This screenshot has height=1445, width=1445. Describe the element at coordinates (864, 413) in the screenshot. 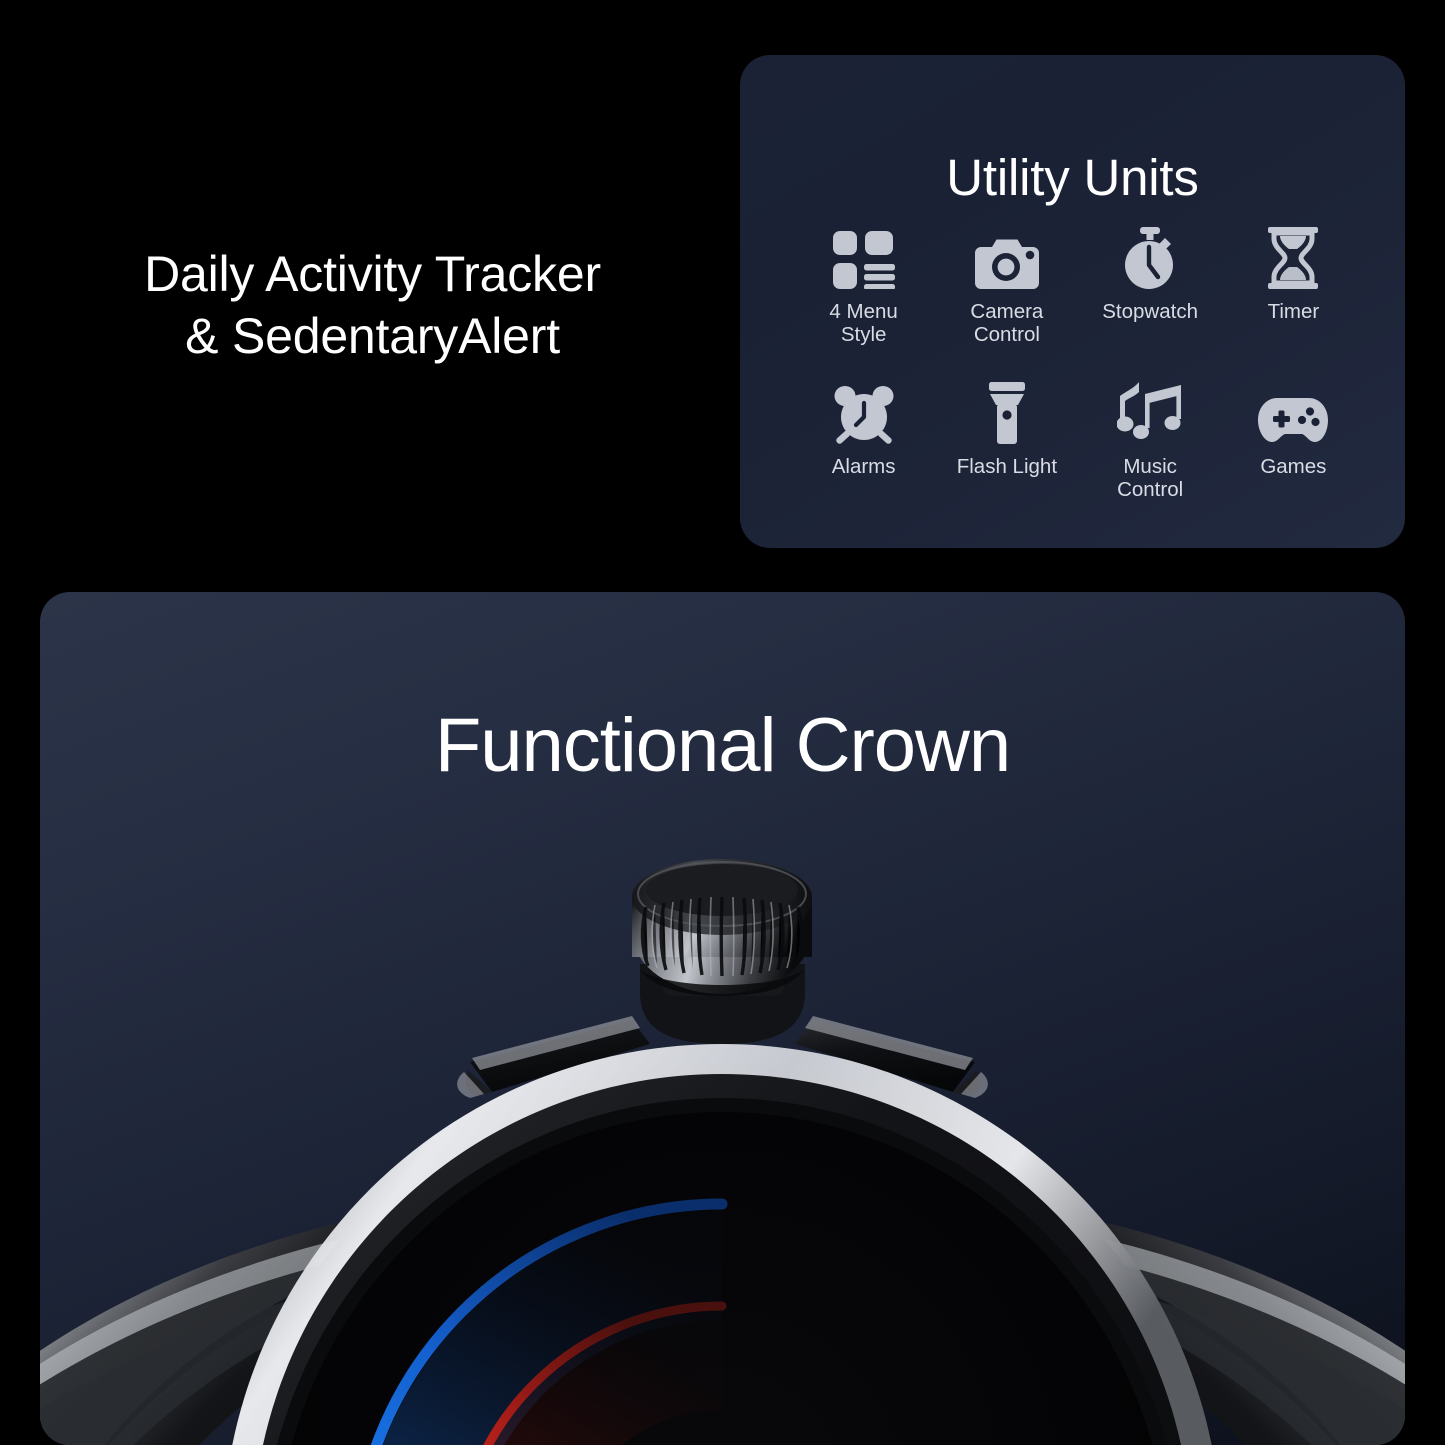

I see `alarm-clock-icon` at that location.